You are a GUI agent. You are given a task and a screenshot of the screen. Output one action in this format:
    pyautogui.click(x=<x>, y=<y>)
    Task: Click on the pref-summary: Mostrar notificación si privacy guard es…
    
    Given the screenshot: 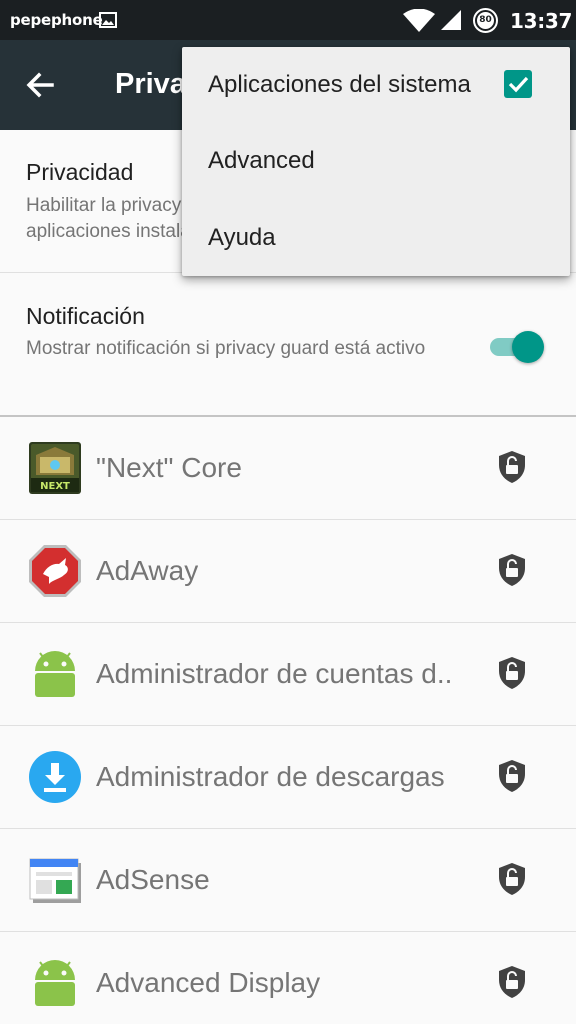 What is the action you would take?
    pyautogui.click(x=226, y=348)
    